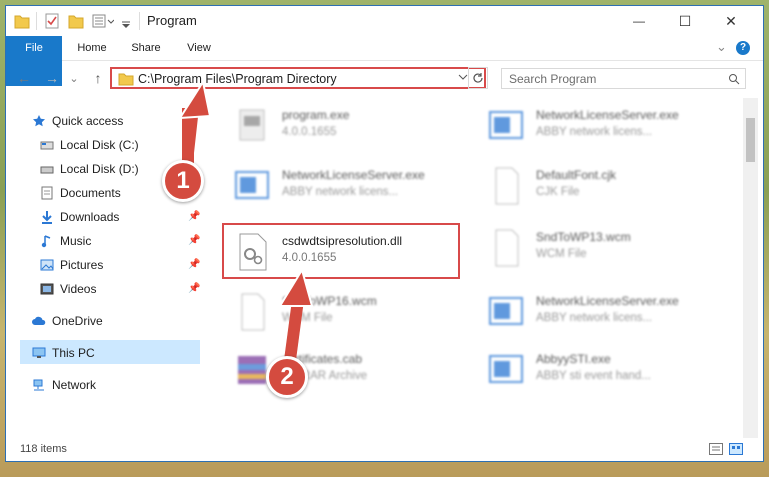 Image resolution: width=769 pixels, height=477 pixels. I want to click on tab-home: Home, so click(92, 48).